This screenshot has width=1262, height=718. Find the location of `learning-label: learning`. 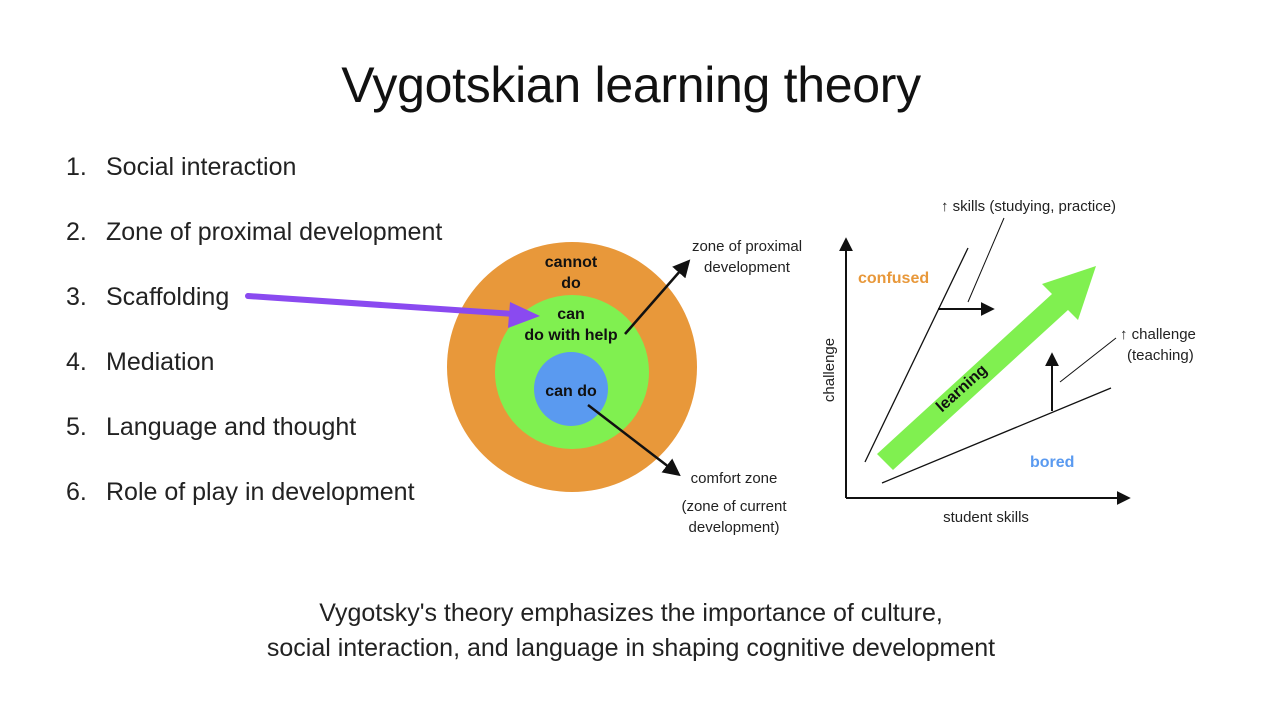

learning-label: learning is located at coordinates (962, 389).